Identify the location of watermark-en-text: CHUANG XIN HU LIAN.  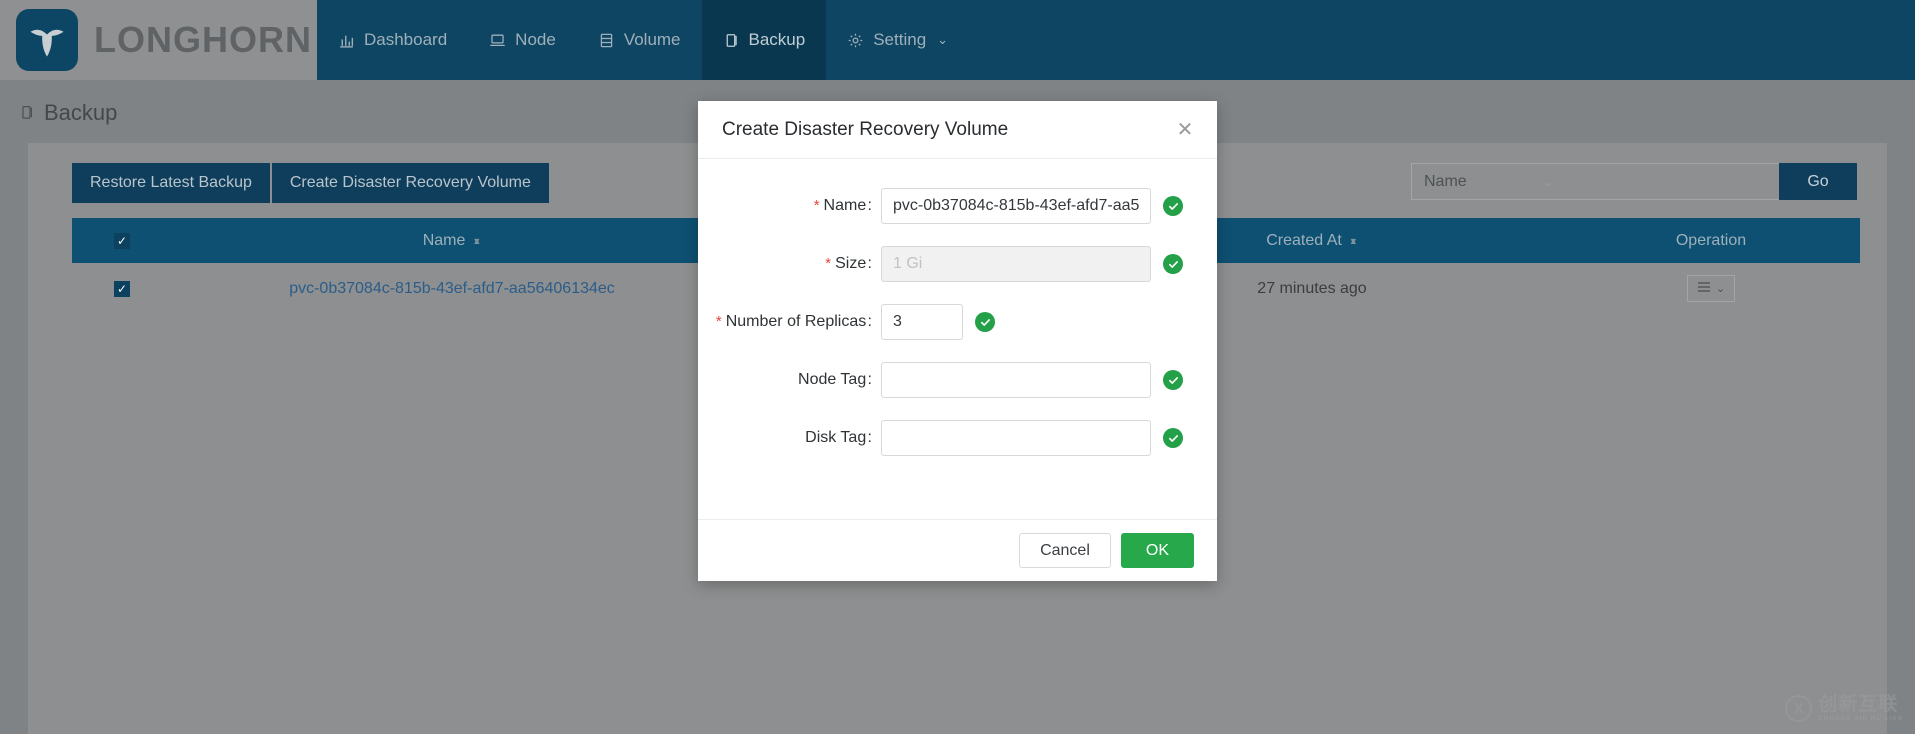
(1860, 719).